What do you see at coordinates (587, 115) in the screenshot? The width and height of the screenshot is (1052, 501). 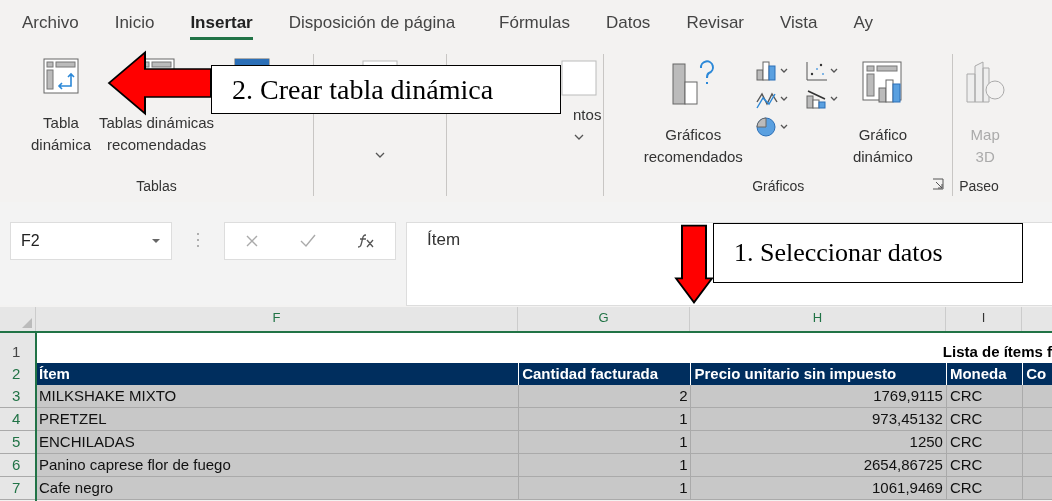 I see `button-label: ntos` at bounding box center [587, 115].